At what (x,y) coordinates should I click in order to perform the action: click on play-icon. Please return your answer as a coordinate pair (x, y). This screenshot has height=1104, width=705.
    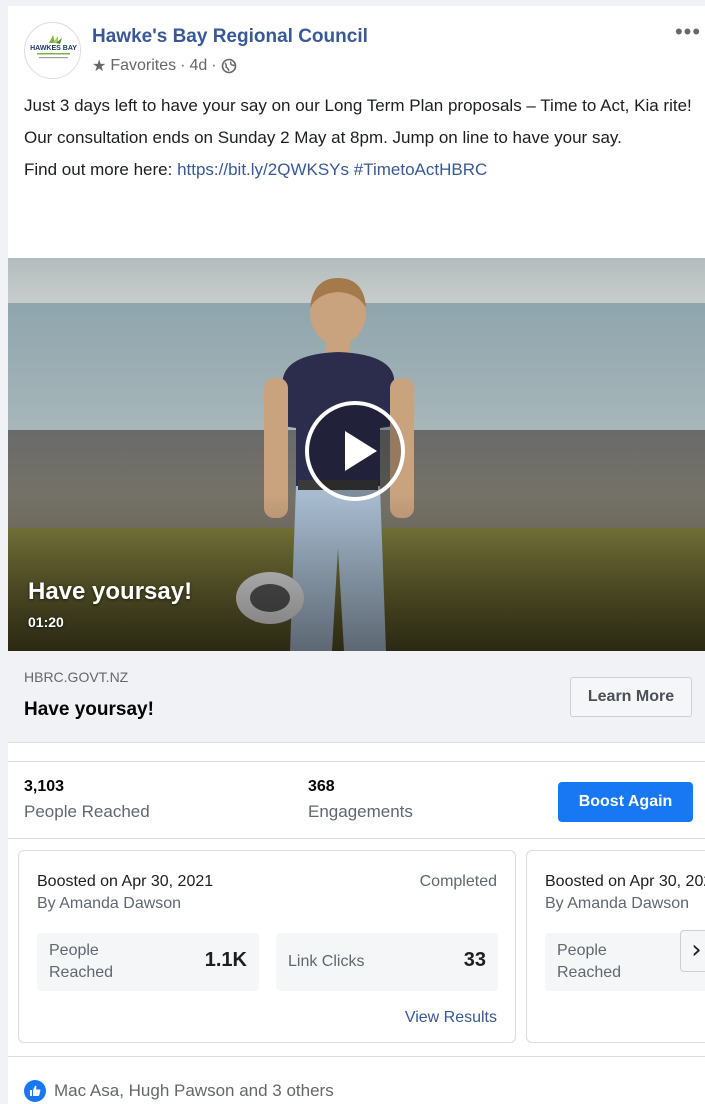
    Looking at the image, I should click on (361, 451).